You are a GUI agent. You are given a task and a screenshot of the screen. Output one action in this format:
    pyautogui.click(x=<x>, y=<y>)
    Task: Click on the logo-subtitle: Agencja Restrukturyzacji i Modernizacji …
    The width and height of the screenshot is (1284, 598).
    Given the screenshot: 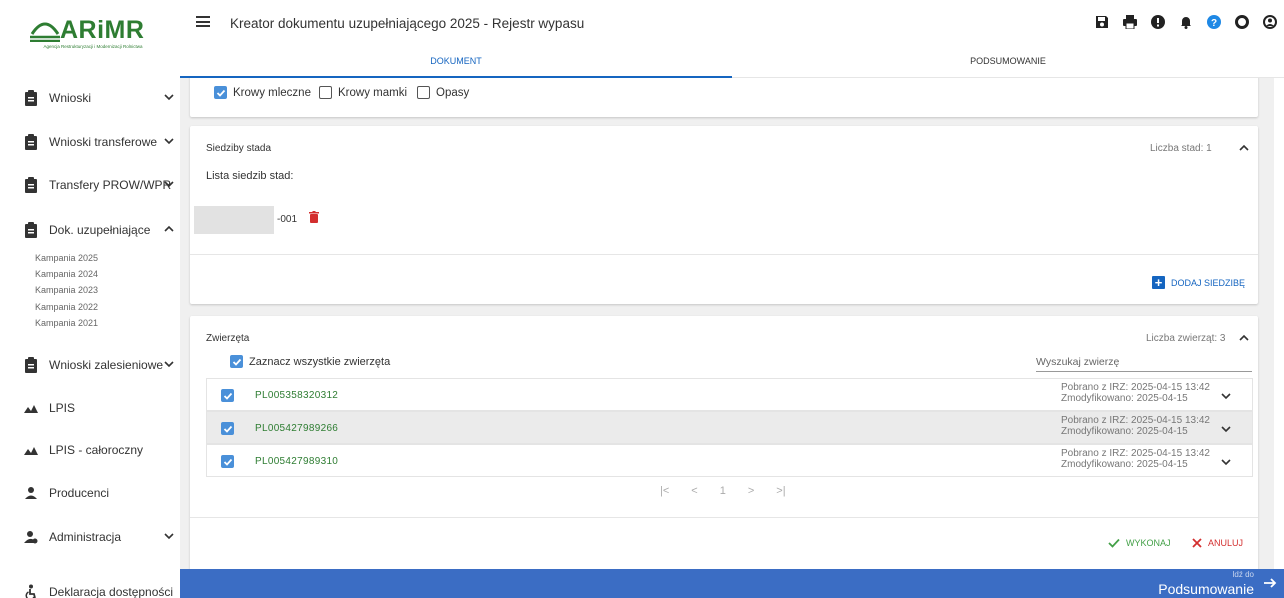 What is the action you would take?
    pyautogui.click(x=93, y=46)
    